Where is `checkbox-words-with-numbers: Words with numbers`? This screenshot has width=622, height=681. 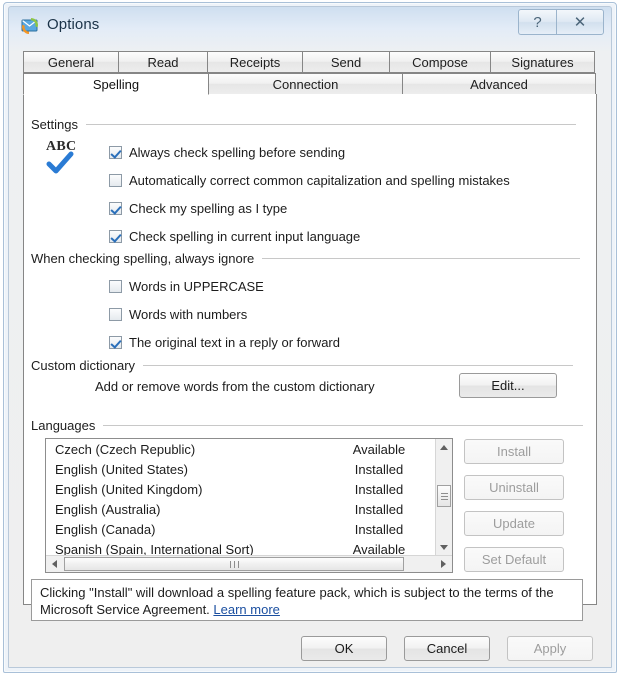 checkbox-words-with-numbers: Words with numbers is located at coordinates (178, 314).